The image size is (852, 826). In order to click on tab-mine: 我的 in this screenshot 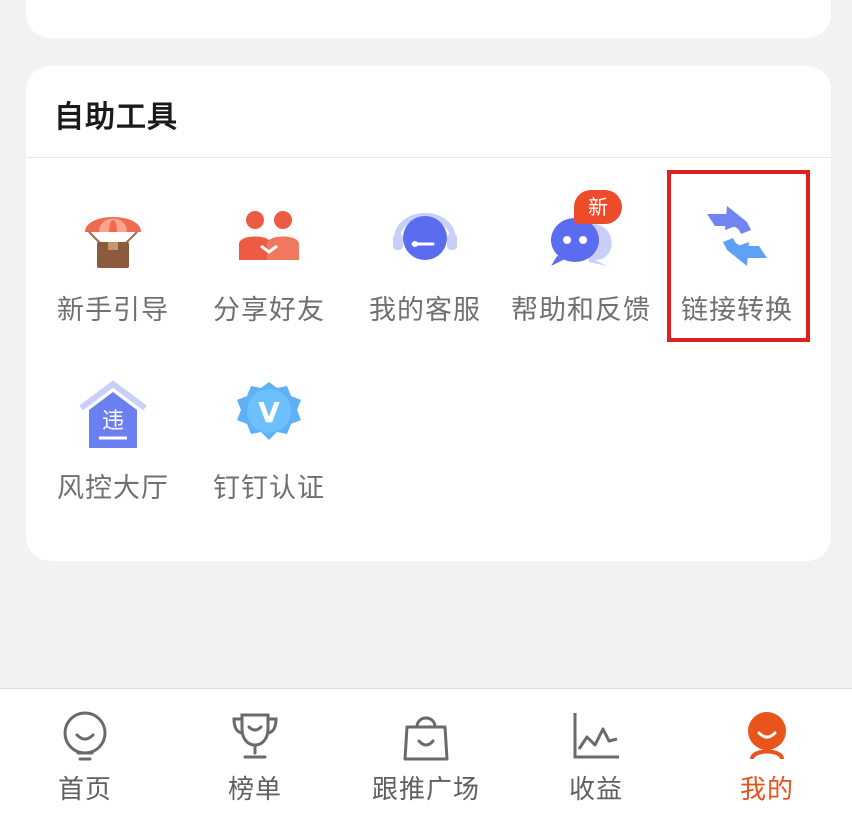, I will do `click(767, 757)`.